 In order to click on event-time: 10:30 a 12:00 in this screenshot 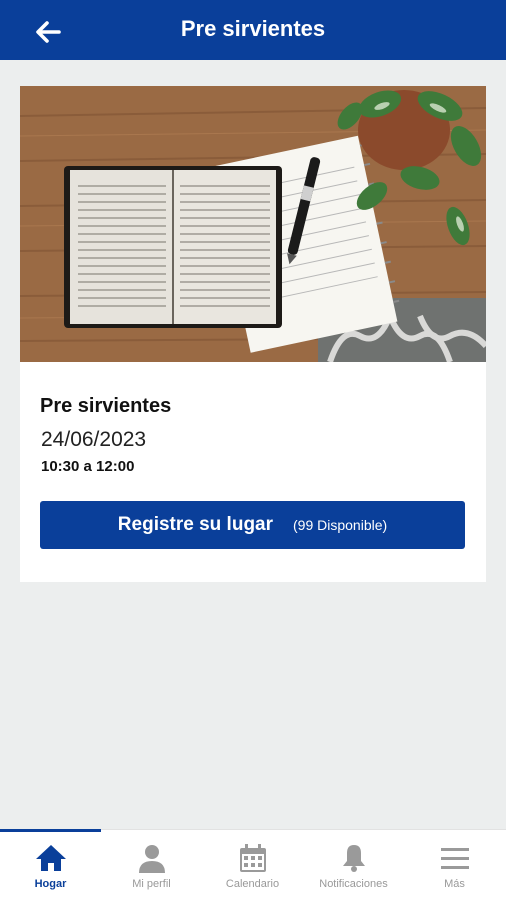, I will do `click(88, 466)`.